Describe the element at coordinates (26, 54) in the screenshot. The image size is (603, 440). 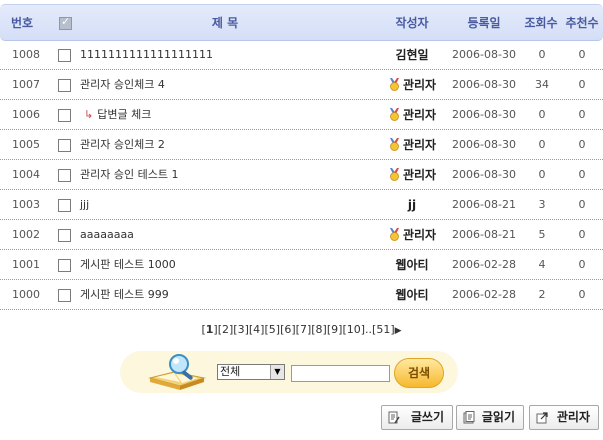
I see `post-number: 1008` at that location.